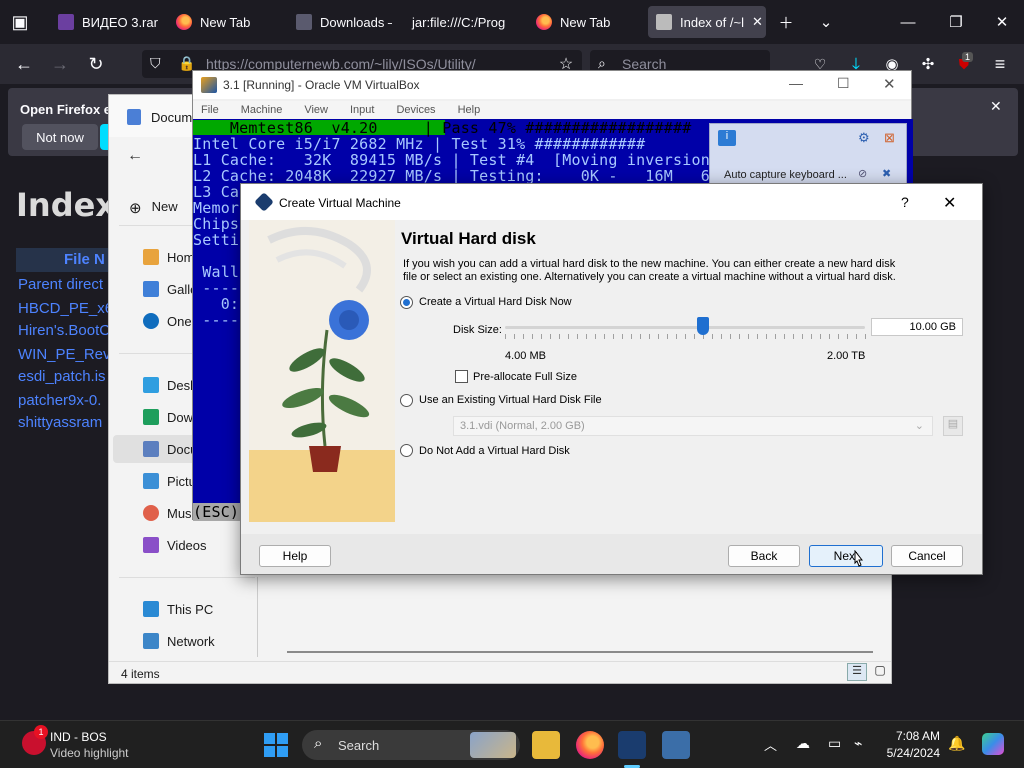 The height and width of the screenshot is (768, 1024). I want to click on existing-disk-select: 3.1.vdi (Normal, 2.00 GB) ⌄, so click(693, 426).